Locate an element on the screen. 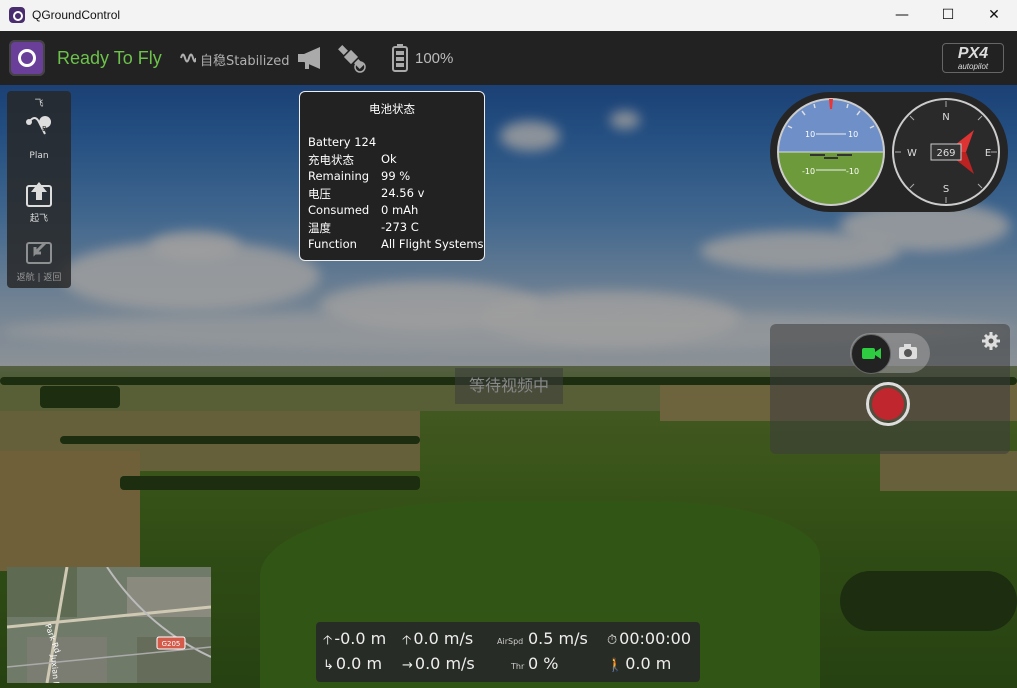 This screenshot has height=688, width=1017. instrument-panel: 10 10 -10 -10 269 N E S W is located at coordinates (889, 152).